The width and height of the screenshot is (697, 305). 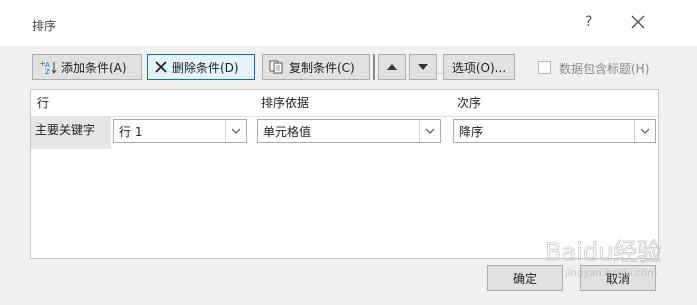 I want to click on close-icon, so click(x=638, y=22).